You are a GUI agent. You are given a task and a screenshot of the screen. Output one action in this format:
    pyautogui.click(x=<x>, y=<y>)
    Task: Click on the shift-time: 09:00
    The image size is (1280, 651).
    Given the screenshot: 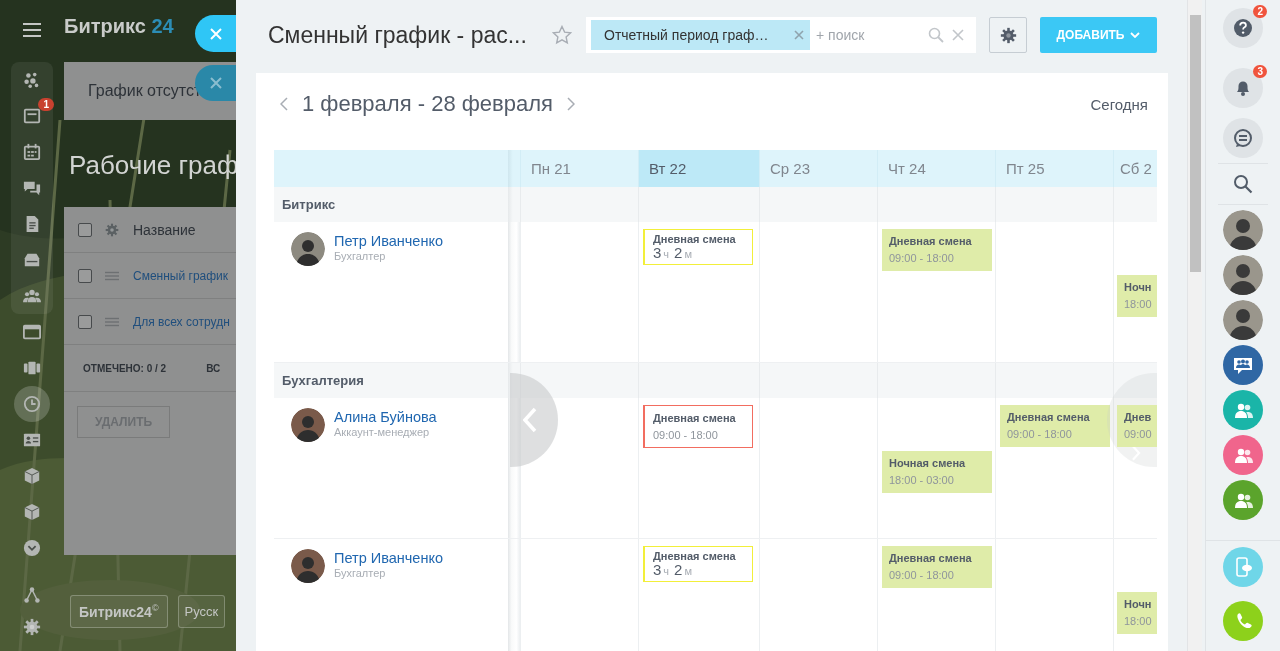 What is the action you would take?
    pyautogui.click(x=1138, y=434)
    